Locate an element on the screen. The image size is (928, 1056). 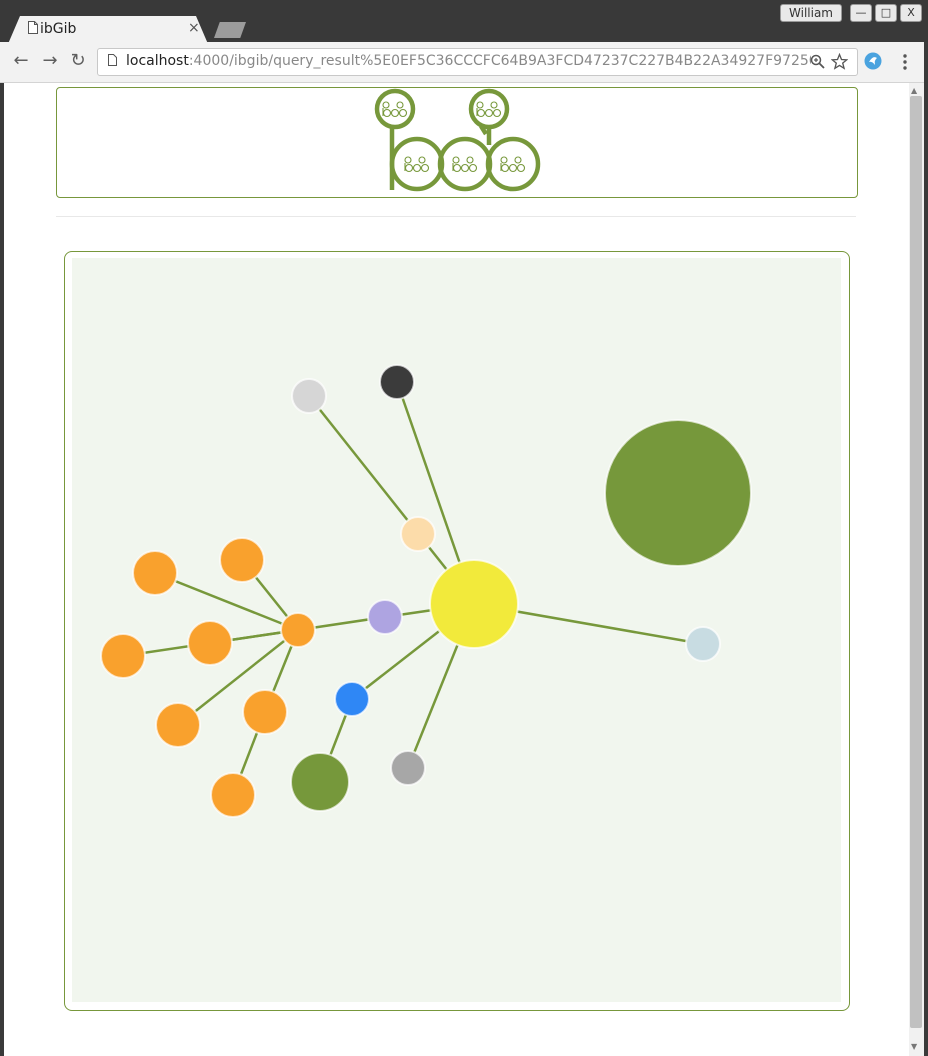
graph-node-light-blue is located at coordinates (703, 644).